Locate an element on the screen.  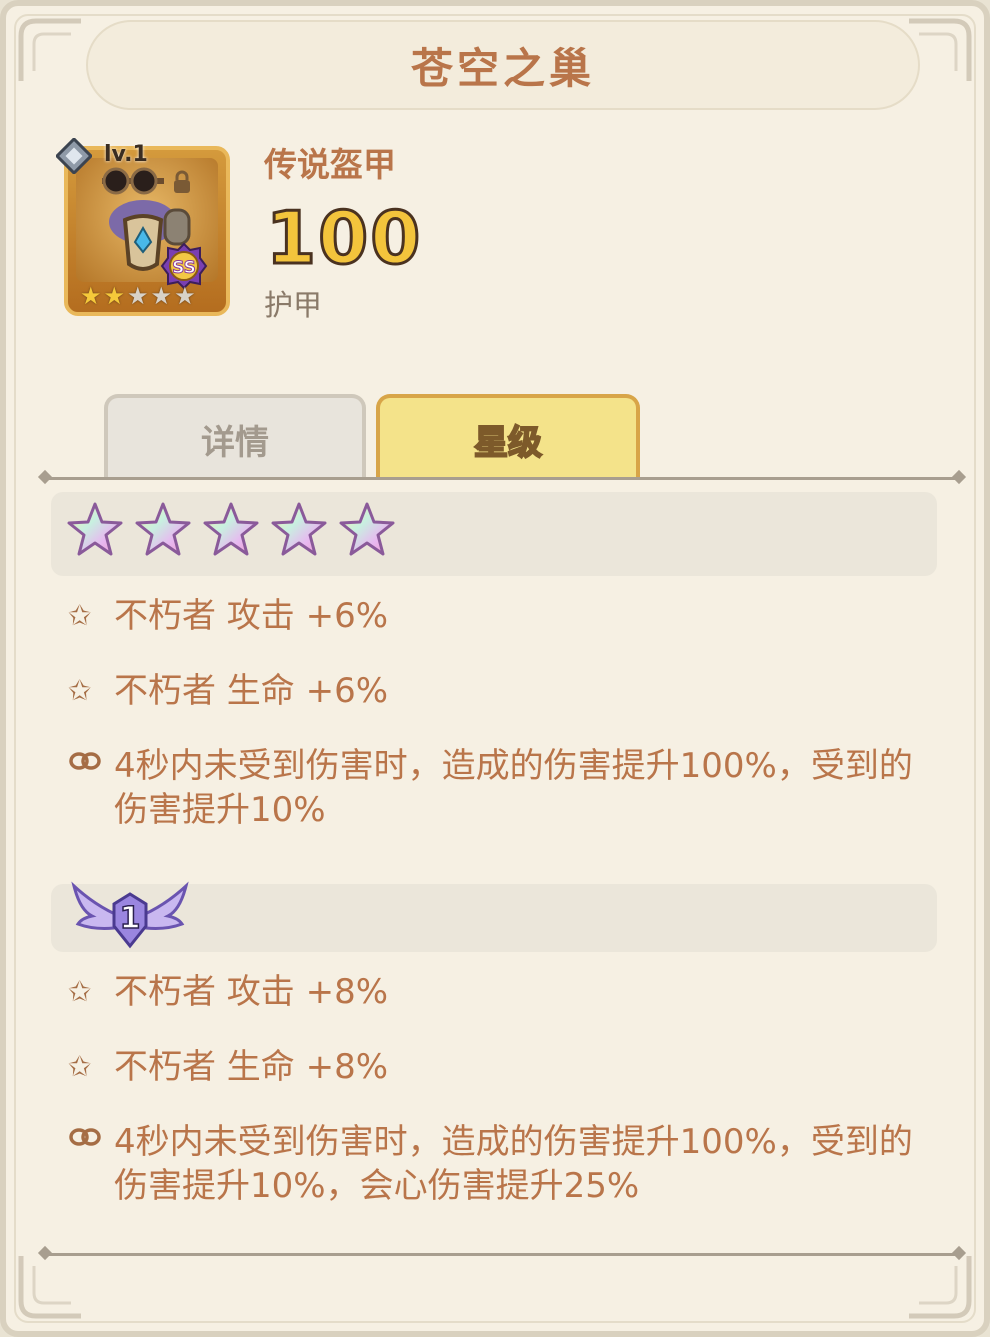
wing-badge-icon: 1 is located at coordinates (130, 915).